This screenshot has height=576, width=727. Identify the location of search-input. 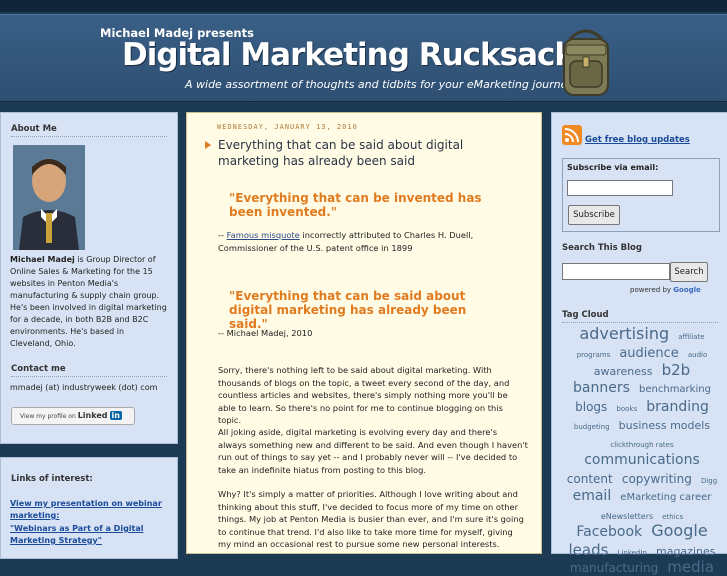
(616, 271).